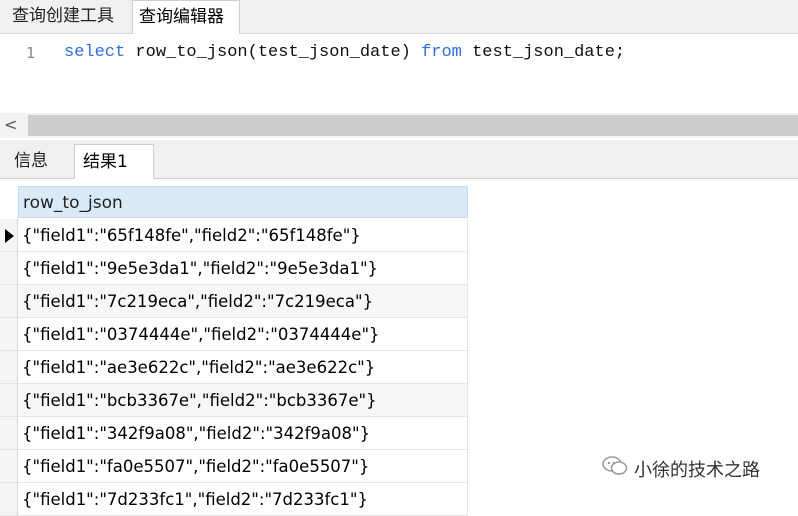 The image size is (798, 516). I want to click on watermark: 小徐的技术之路, so click(681, 470).